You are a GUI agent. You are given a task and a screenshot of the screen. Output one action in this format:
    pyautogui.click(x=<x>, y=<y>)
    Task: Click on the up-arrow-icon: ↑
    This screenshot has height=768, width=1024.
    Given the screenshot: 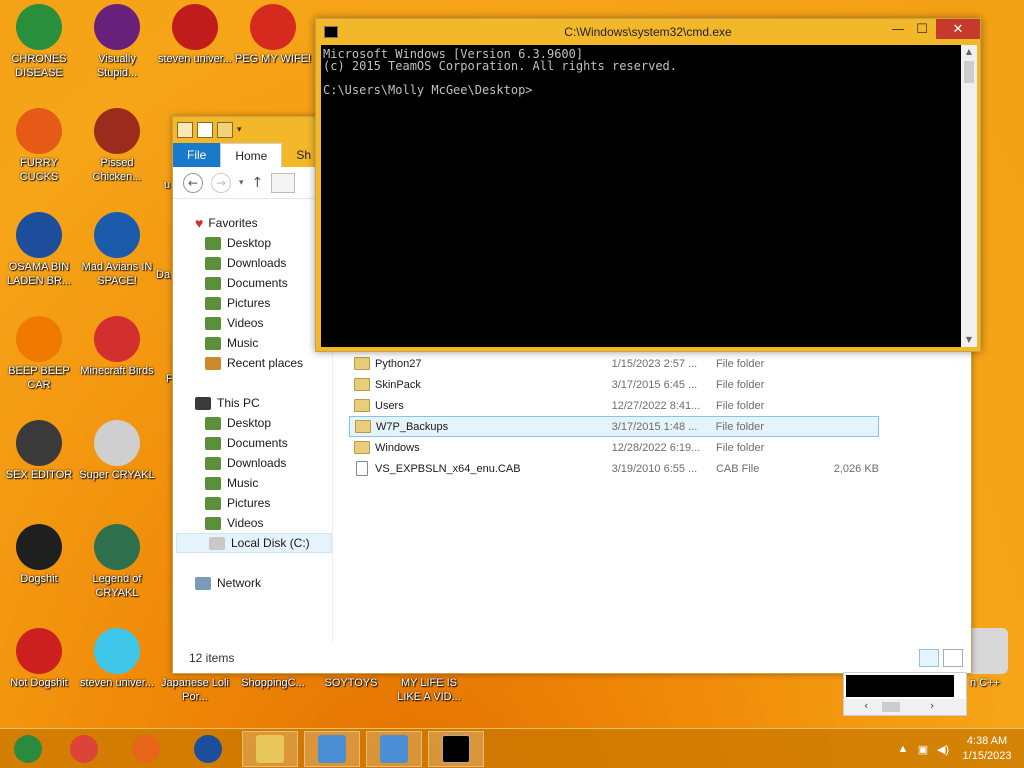 What is the action you would take?
    pyautogui.click(x=258, y=183)
    